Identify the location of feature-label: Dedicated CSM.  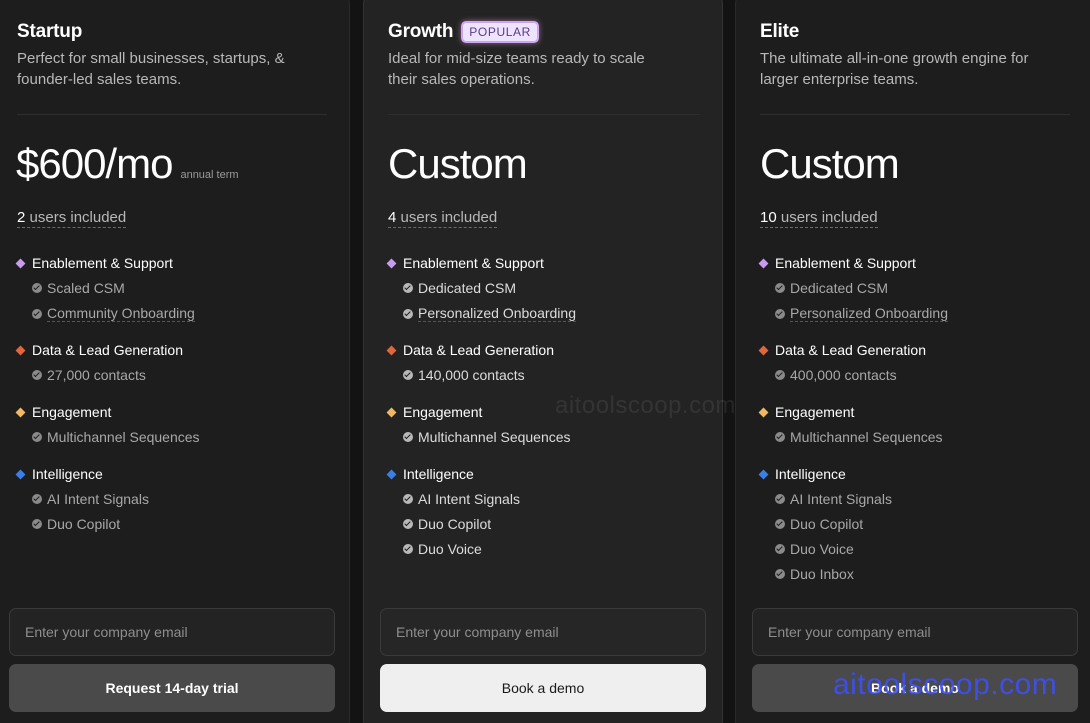
(467, 288).